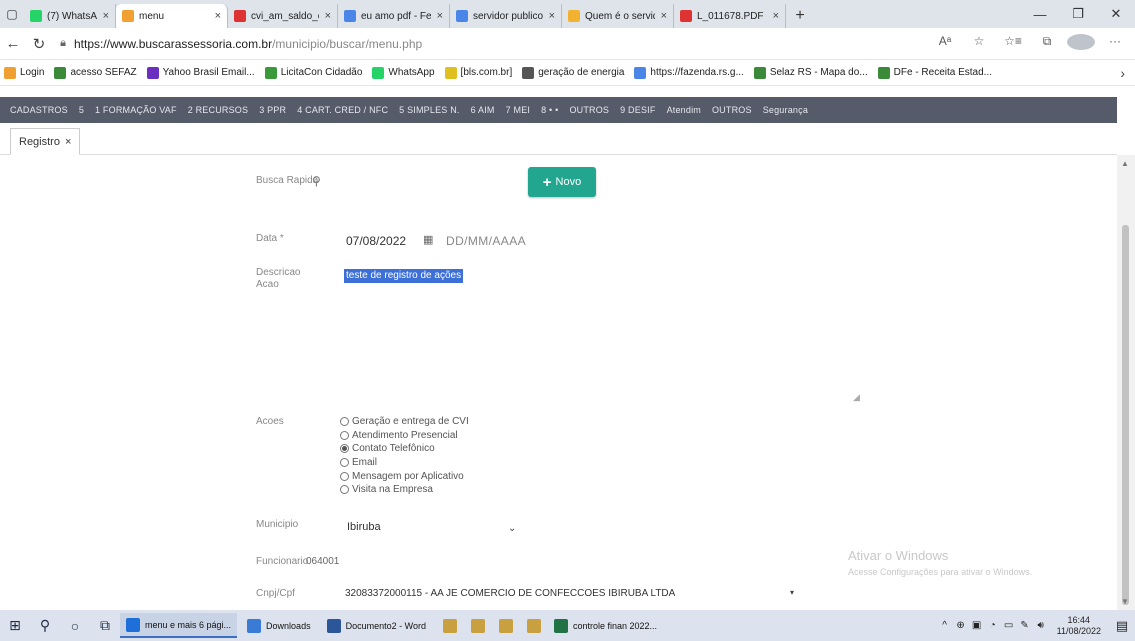 Image resolution: width=1135 pixels, height=641 pixels. Describe the element at coordinates (800, 16) in the screenshot. I see `new-tab-button: +` at that location.